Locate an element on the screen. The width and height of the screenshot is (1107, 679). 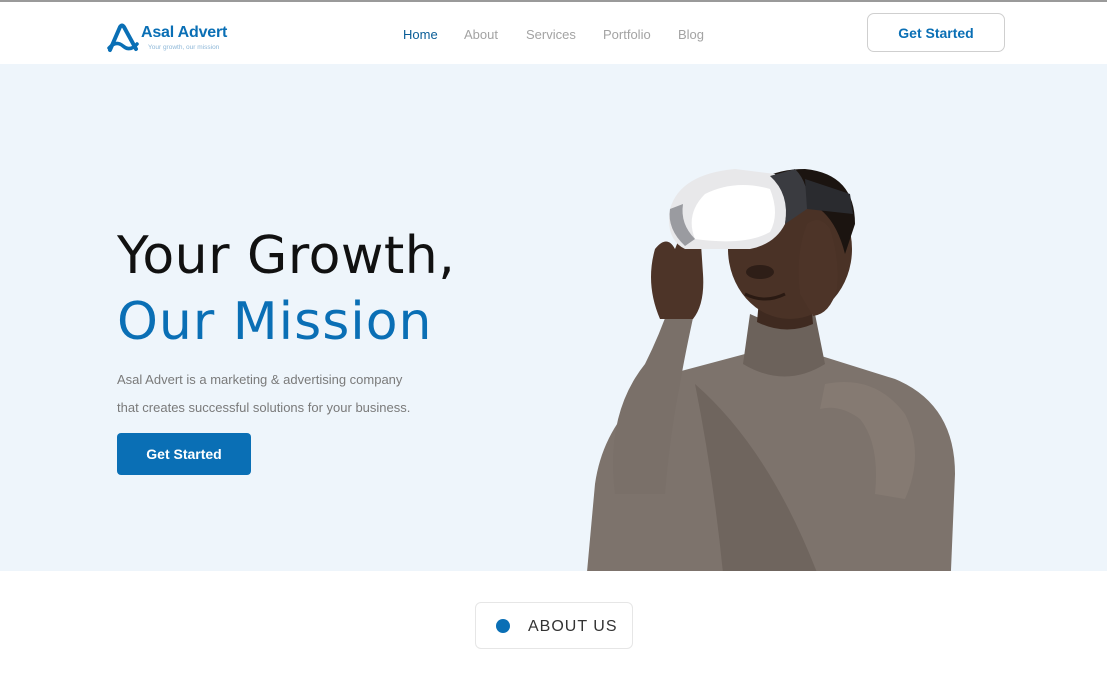
nav-services-link: Services is located at coordinates (551, 34).